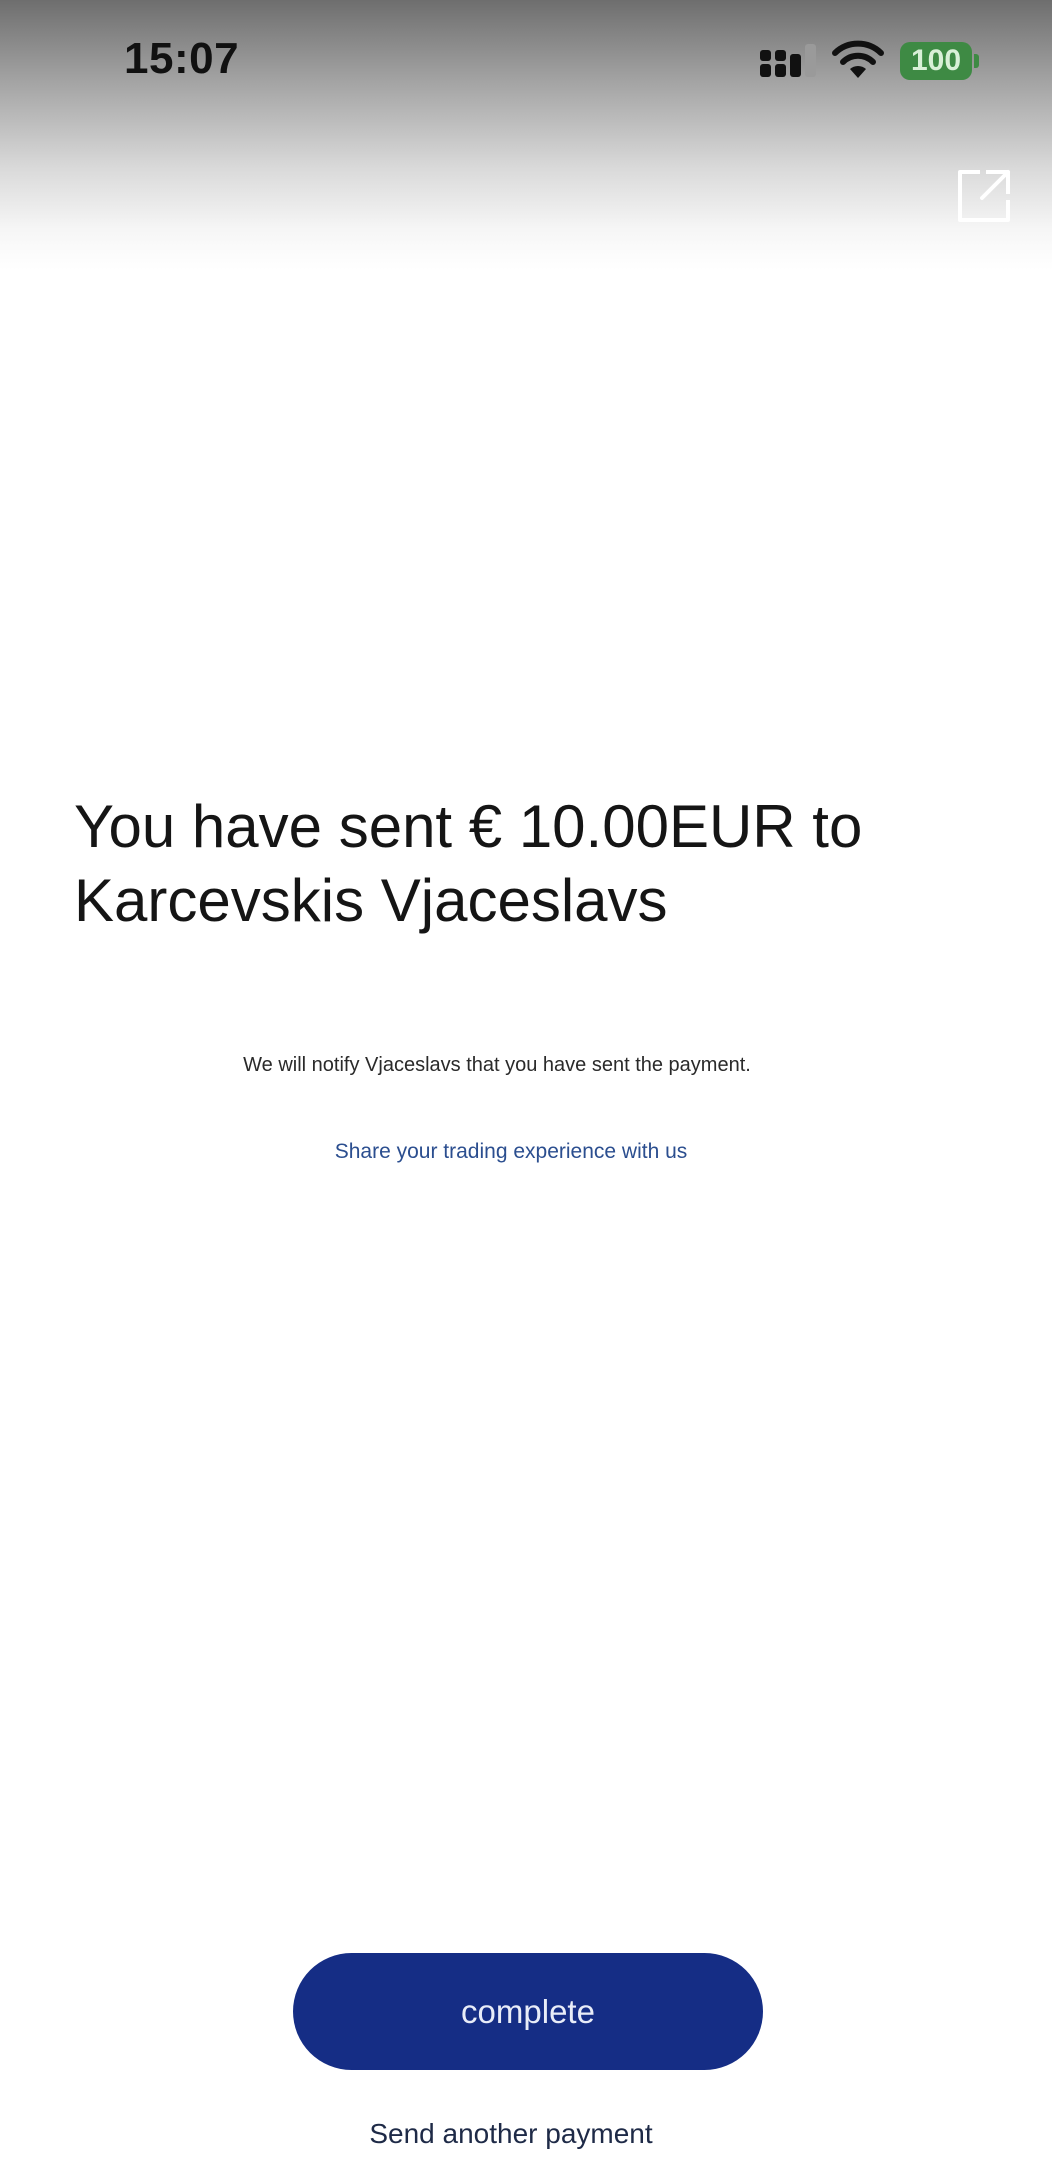  What do you see at coordinates (511, 2134) in the screenshot?
I see `send-another-payment-link: Send another payment` at bounding box center [511, 2134].